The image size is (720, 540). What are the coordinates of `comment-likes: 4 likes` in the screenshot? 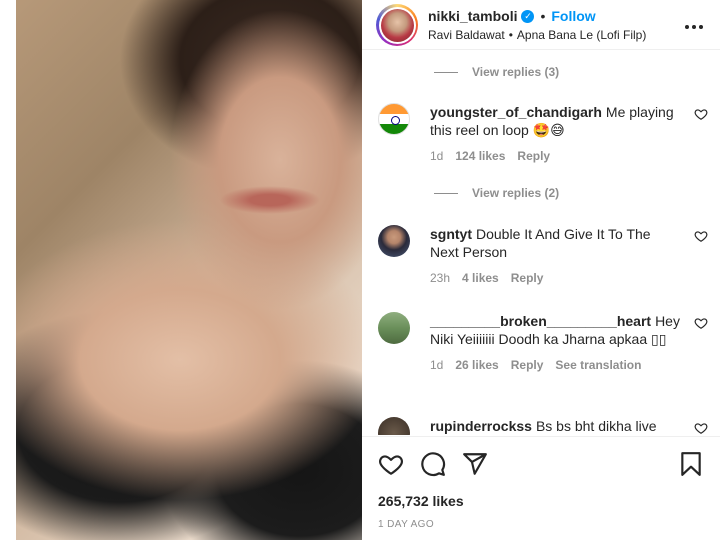 It's located at (480, 278).